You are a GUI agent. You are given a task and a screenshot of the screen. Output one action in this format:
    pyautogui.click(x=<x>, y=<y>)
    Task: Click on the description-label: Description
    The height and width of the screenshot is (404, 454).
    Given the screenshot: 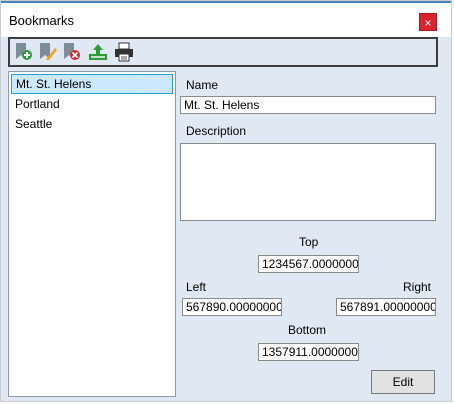 What is the action you would take?
    pyautogui.click(x=216, y=131)
    